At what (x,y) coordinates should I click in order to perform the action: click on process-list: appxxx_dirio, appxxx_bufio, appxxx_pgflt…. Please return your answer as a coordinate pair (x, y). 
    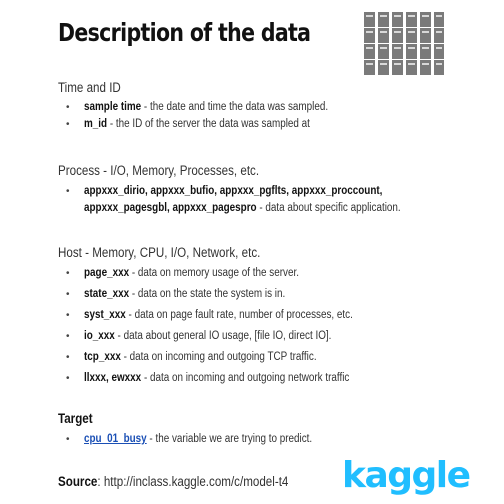
    Looking at the image, I should click on (259, 200).